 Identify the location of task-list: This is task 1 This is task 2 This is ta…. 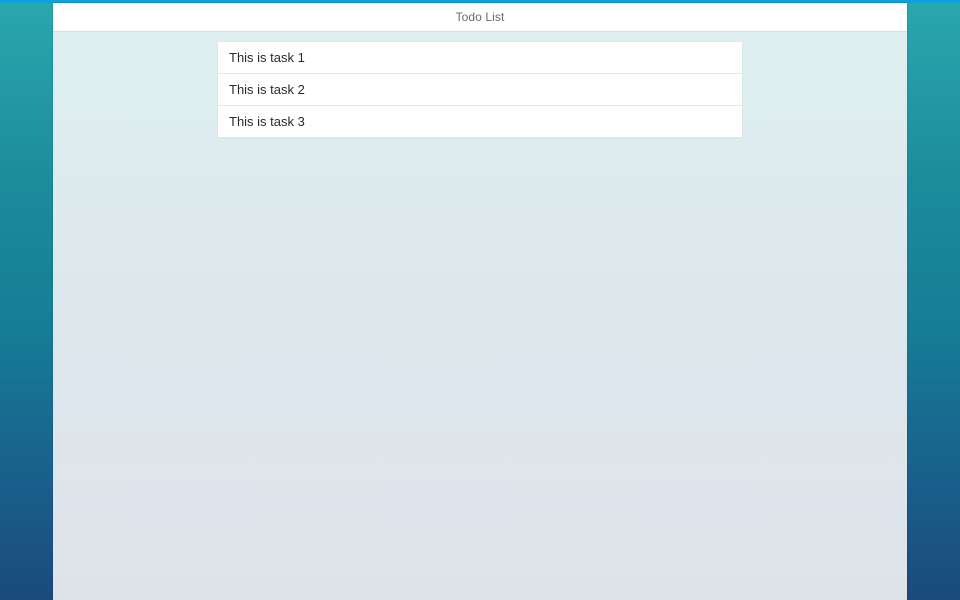
(480, 90).